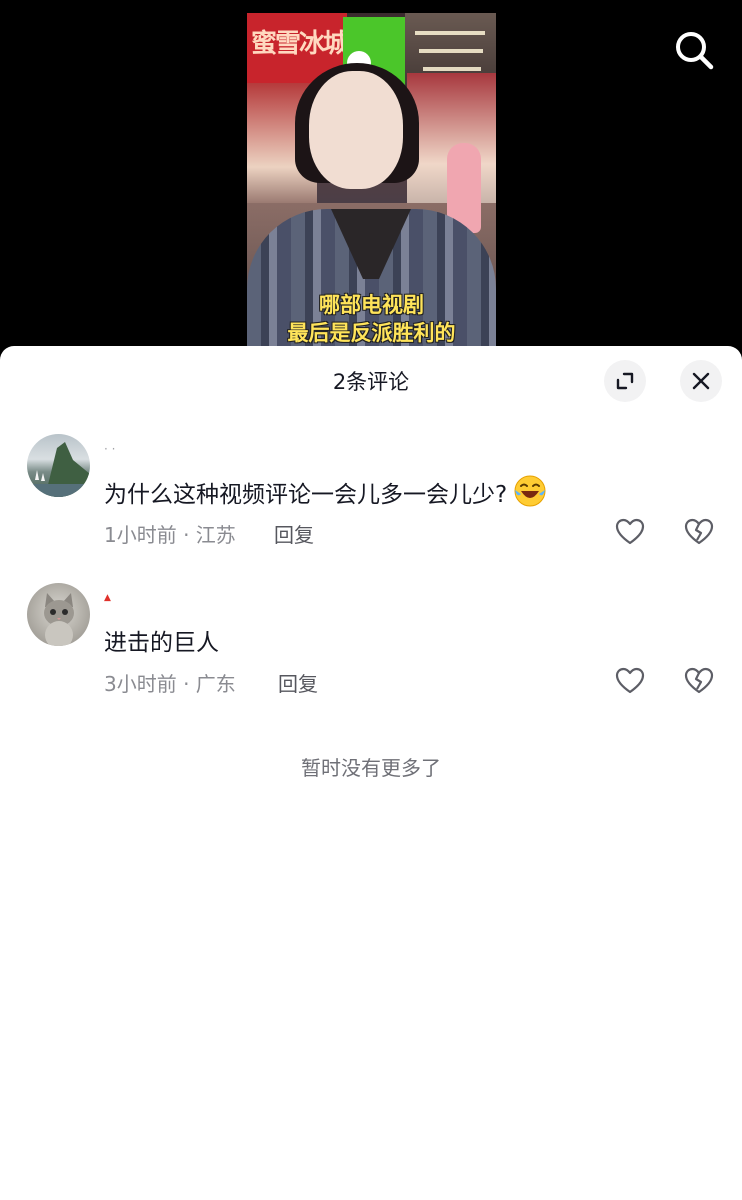 This screenshot has height=1200, width=742. What do you see at coordinates (300, 44) in the screenshot?
I see `store-sign-text: 蜜雪冰城` at bounding box center [300, 44].